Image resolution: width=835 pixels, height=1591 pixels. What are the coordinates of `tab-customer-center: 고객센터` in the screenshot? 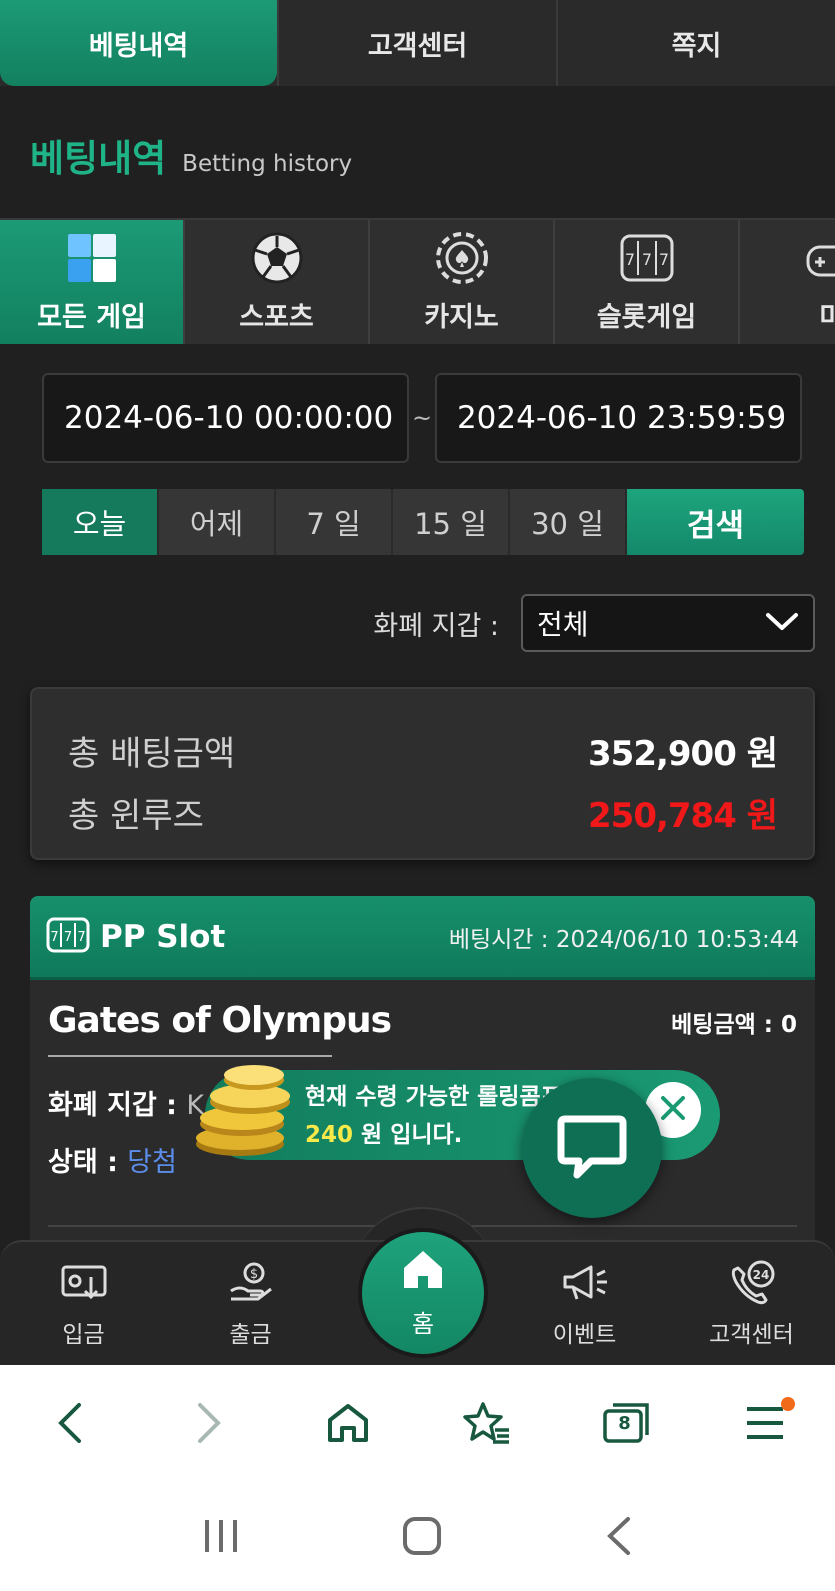 It's located at (416, 43).